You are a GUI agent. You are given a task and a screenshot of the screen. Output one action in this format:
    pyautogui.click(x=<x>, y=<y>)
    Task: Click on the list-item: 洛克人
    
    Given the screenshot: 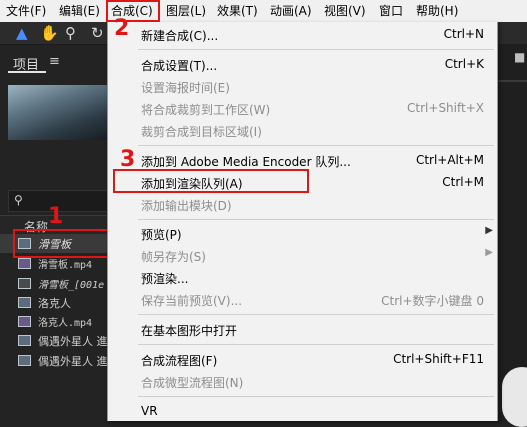 What is the action you would take?
    pyautogui.click(x=53, y=302)
    